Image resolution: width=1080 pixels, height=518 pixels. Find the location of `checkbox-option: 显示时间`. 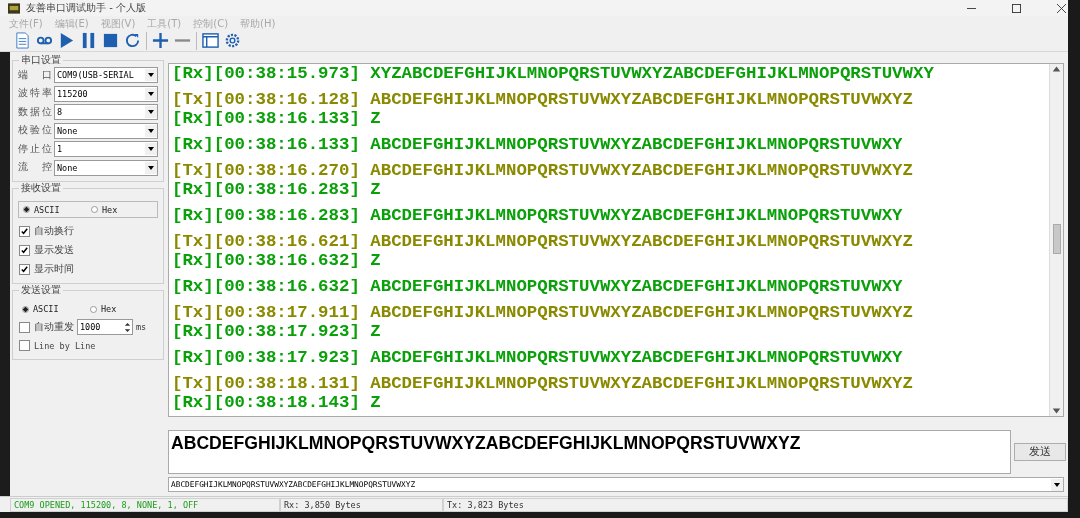

checkbox-option: 显示时间 is located at coordinates (88, 269).